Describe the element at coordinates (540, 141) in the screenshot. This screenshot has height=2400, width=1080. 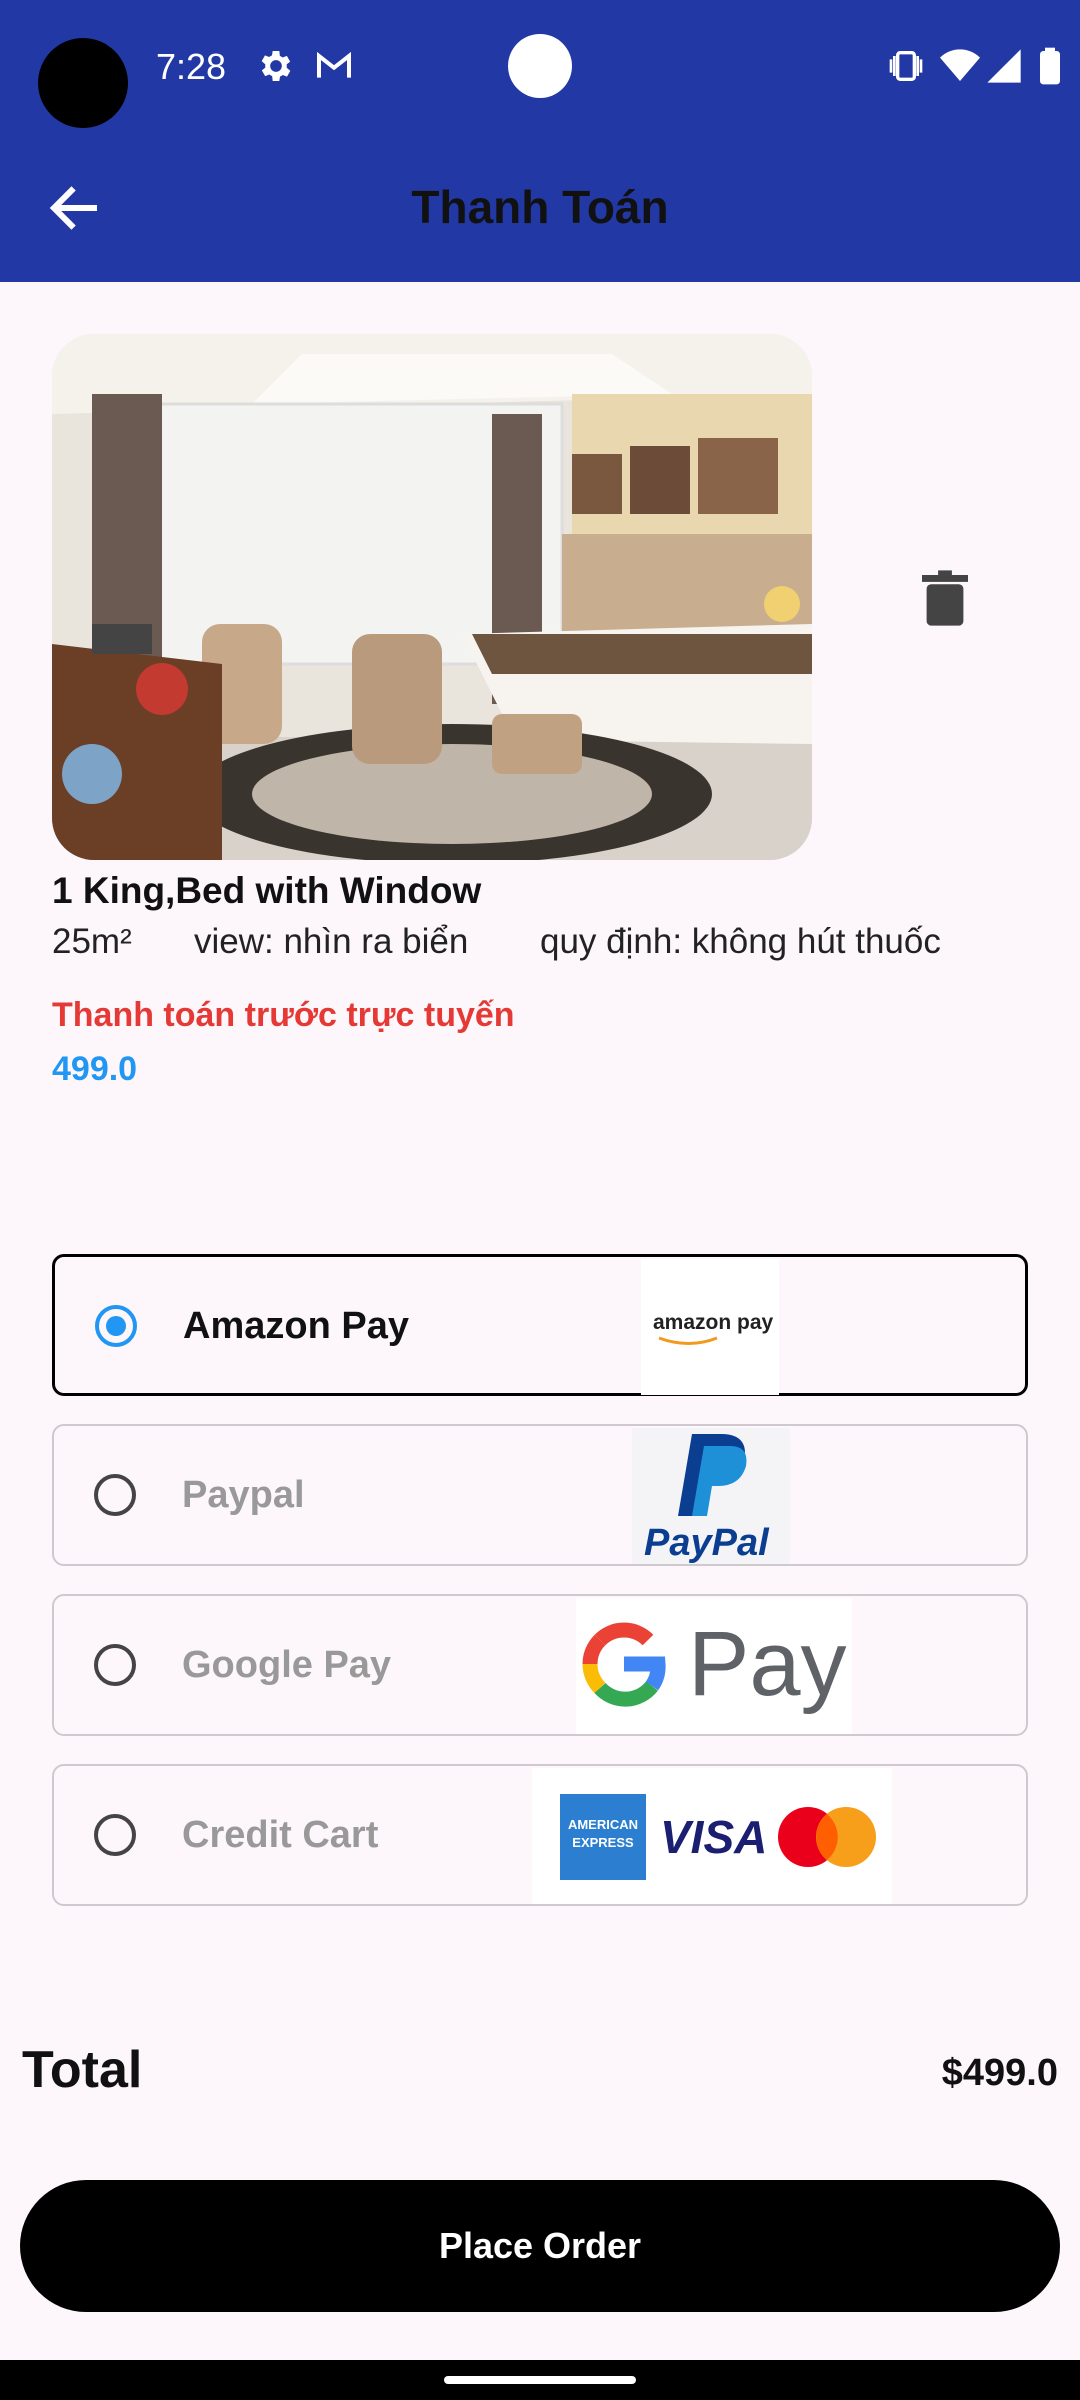
I see `app-bar: 7:28 Thanh Toán` at that location.